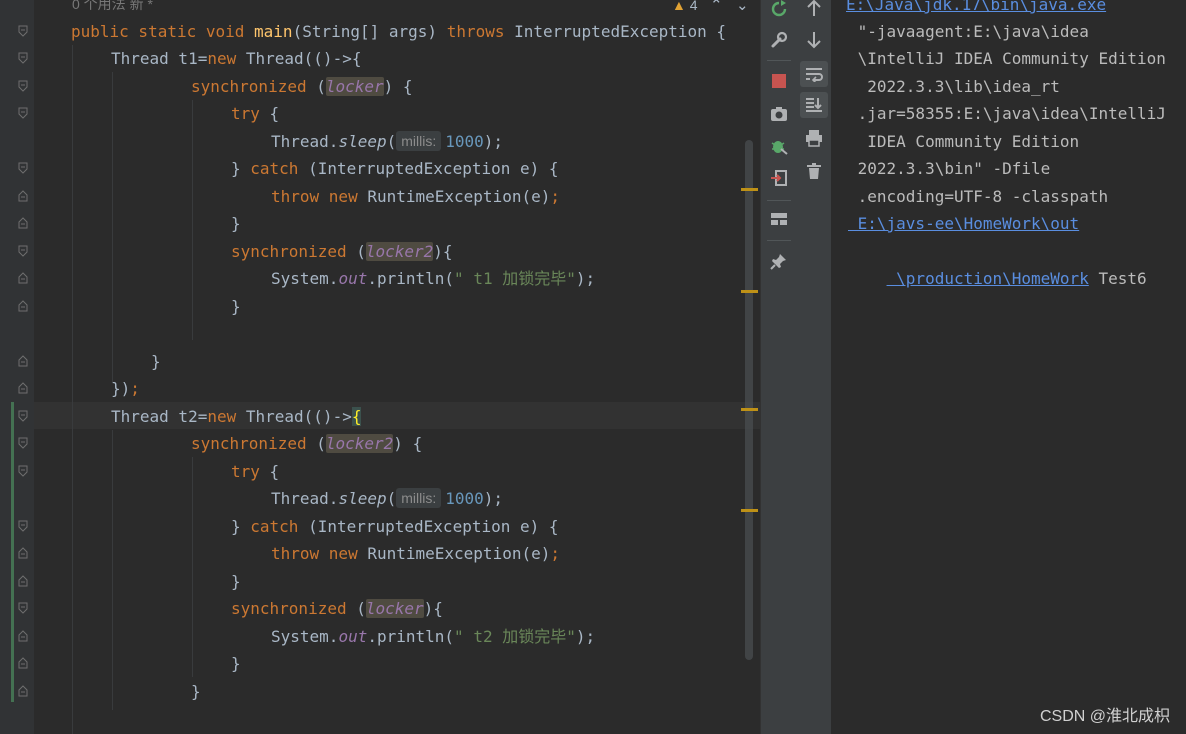 This screenshot has height=734, width=1186. I want to click on camera-icon, so click(779, 114).